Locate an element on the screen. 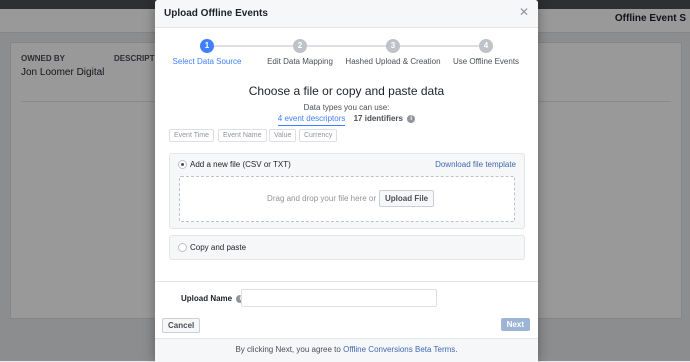 Image resolution: width=690 pixels, height=362 pixels. upload-name-field is located at coordinates (339, 298).